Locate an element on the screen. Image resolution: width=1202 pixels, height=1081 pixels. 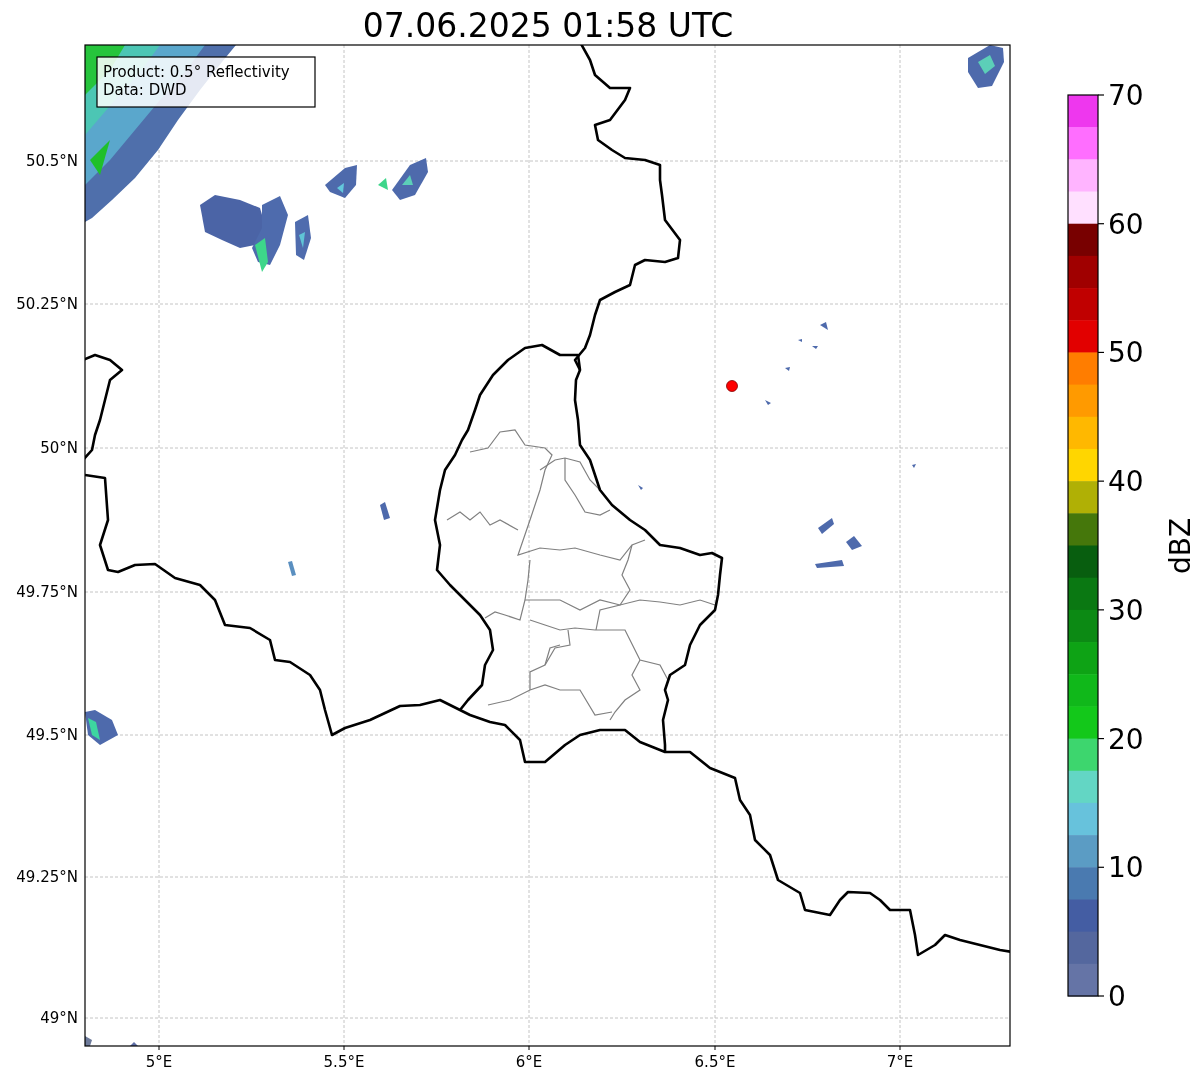
colorbar-tick-label: 50 is located at coordinates (1126, 353).